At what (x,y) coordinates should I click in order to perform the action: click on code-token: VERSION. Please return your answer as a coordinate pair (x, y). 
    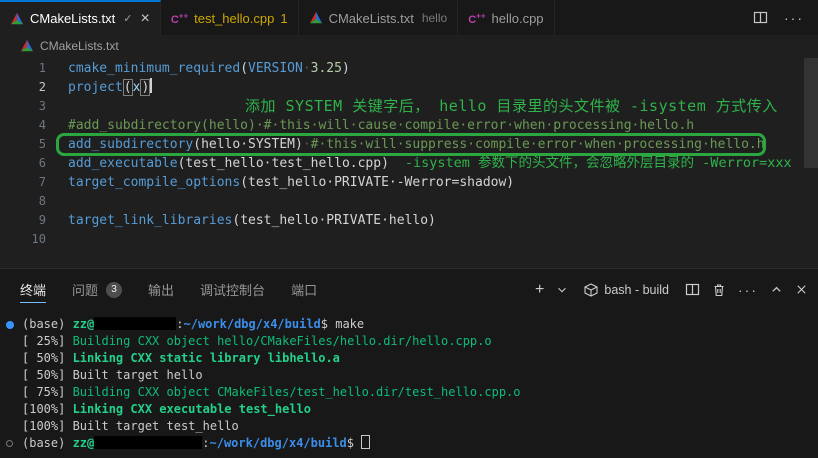
    Looking at the image, I should click on (275, 68).